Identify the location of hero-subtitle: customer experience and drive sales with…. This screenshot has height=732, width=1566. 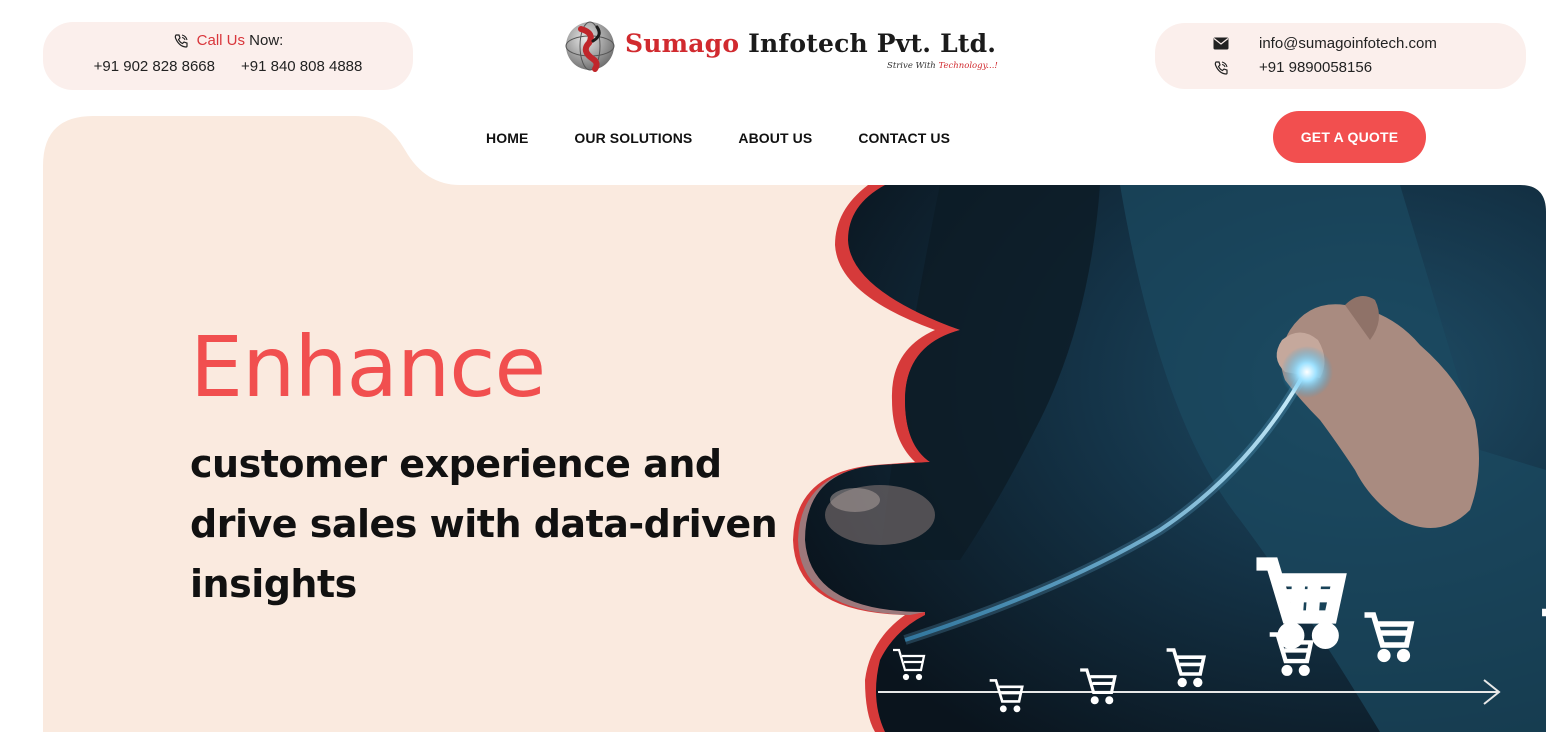
(484, 524).